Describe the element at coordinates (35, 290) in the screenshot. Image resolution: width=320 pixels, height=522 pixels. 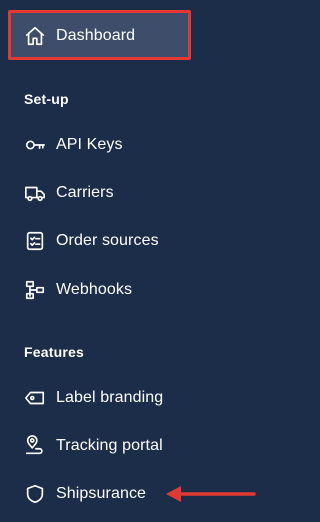
I see `webhook-icon` at that location.